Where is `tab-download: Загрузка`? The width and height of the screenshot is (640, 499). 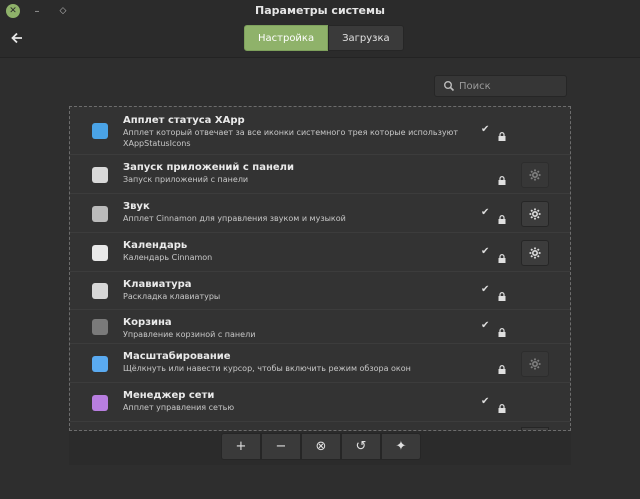 tab-download: Загрузка is located at coordinates (366, 38).